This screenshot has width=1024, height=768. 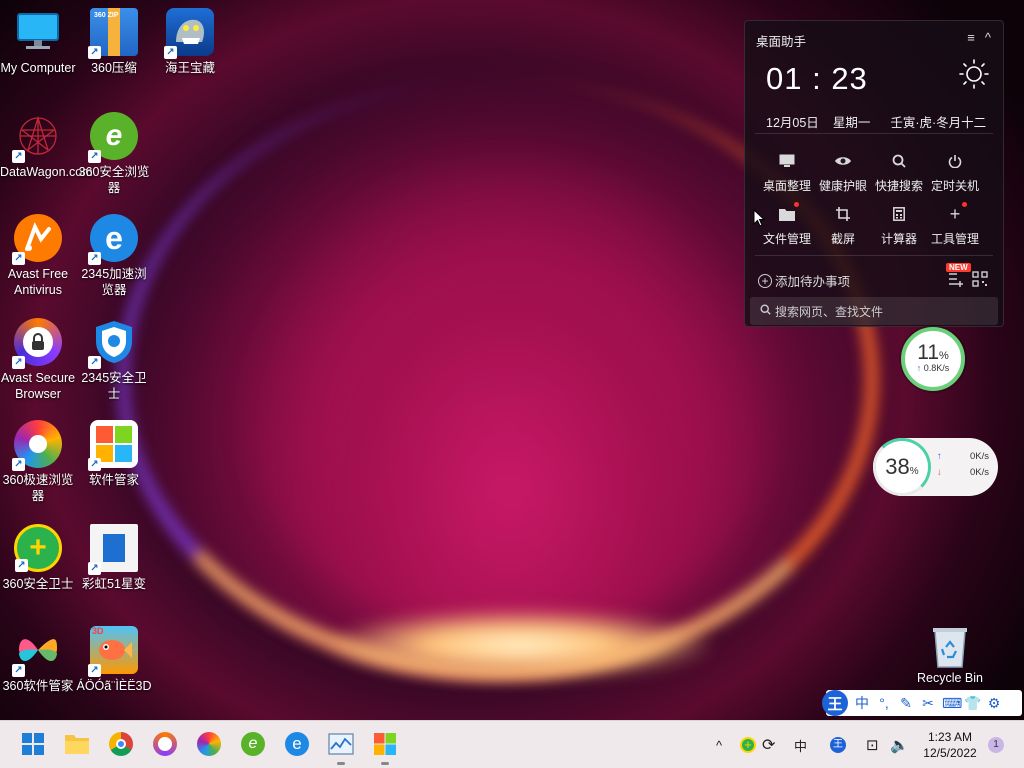 What do you see at coordinates (787, 224) in the screenshot?
I see `tool-file-manager: 文件管理` at bounding box center [787, 224].